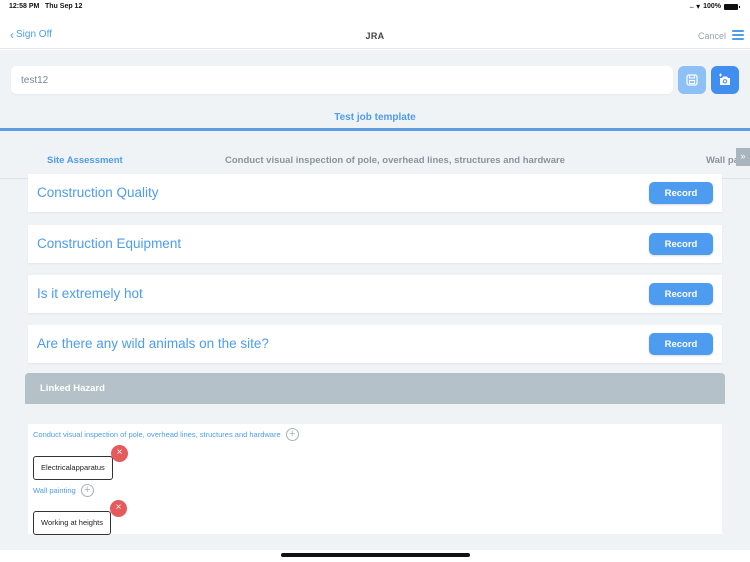 The width and height of the screenshot is (750, 562). Describe the element at coordinates (698, 6) in the screenshot. I see `wifi-icon: ▾` at that location.